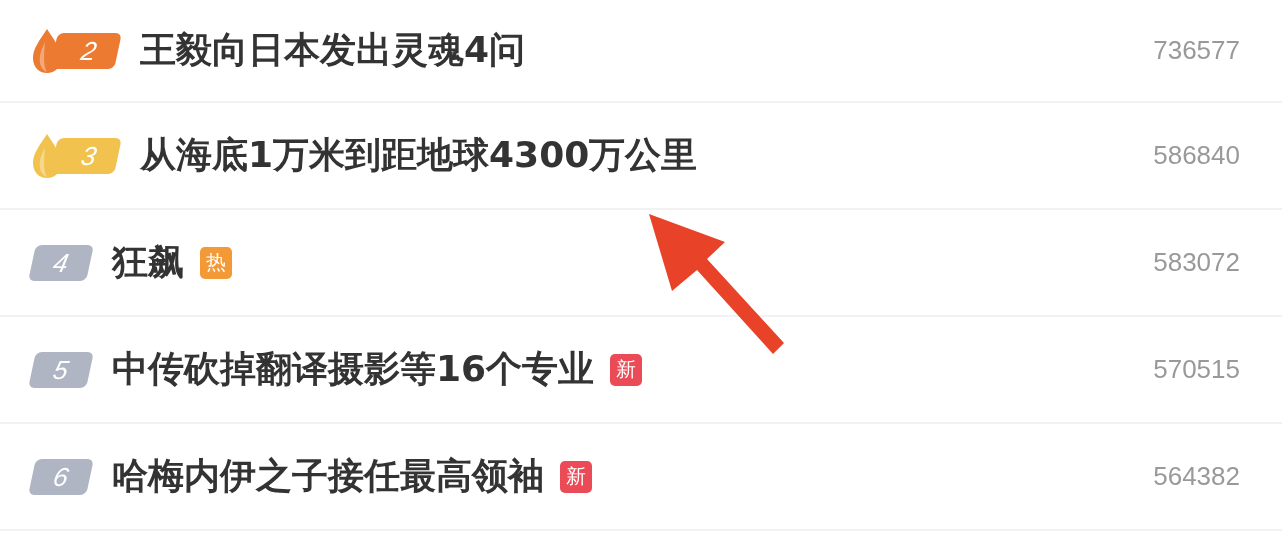 The image size is (1286, 538). Describe the element at coordinates (61, 262) in the screenshot. I see `rank-badge: 4` at that location.